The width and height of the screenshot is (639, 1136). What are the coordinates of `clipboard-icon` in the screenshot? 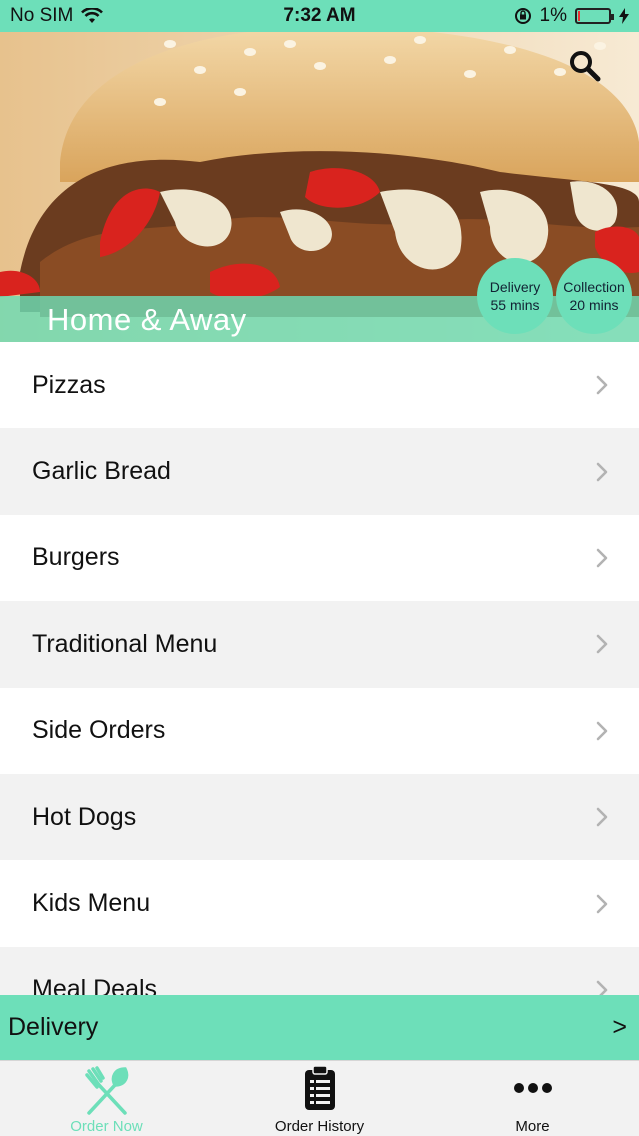 It's located at (319, 1087).